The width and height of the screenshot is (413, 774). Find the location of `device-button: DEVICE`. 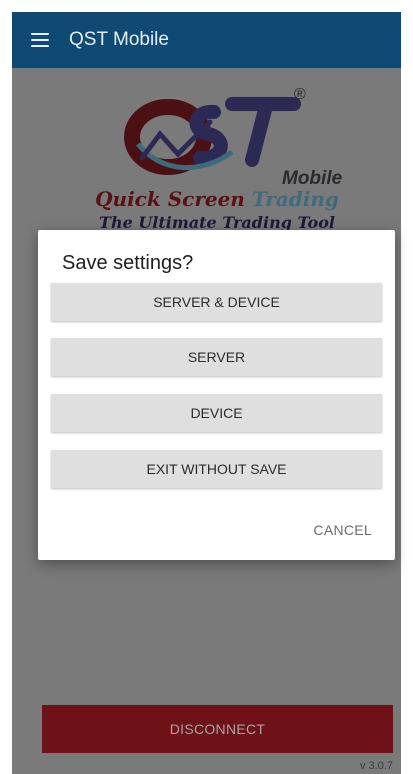

device-button: DEVICE is located at coordinates (216, 413).